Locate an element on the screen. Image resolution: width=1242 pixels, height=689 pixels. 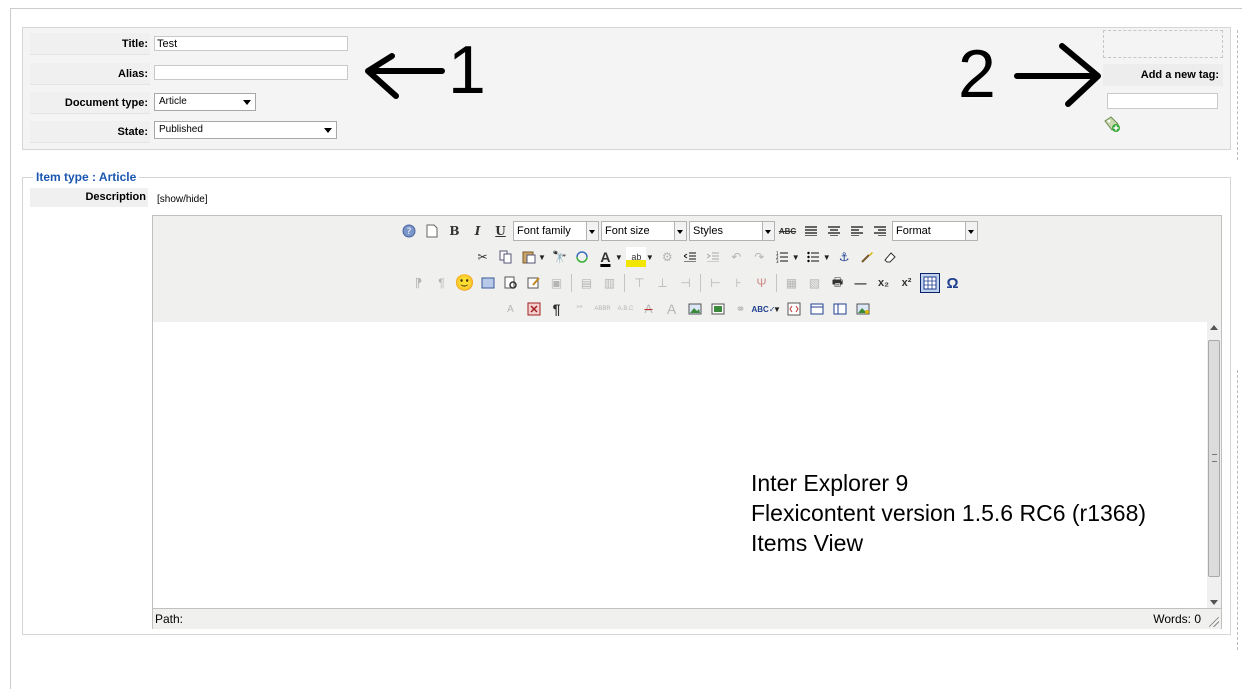
bold-icon: B is located at coordinates (455, 231).